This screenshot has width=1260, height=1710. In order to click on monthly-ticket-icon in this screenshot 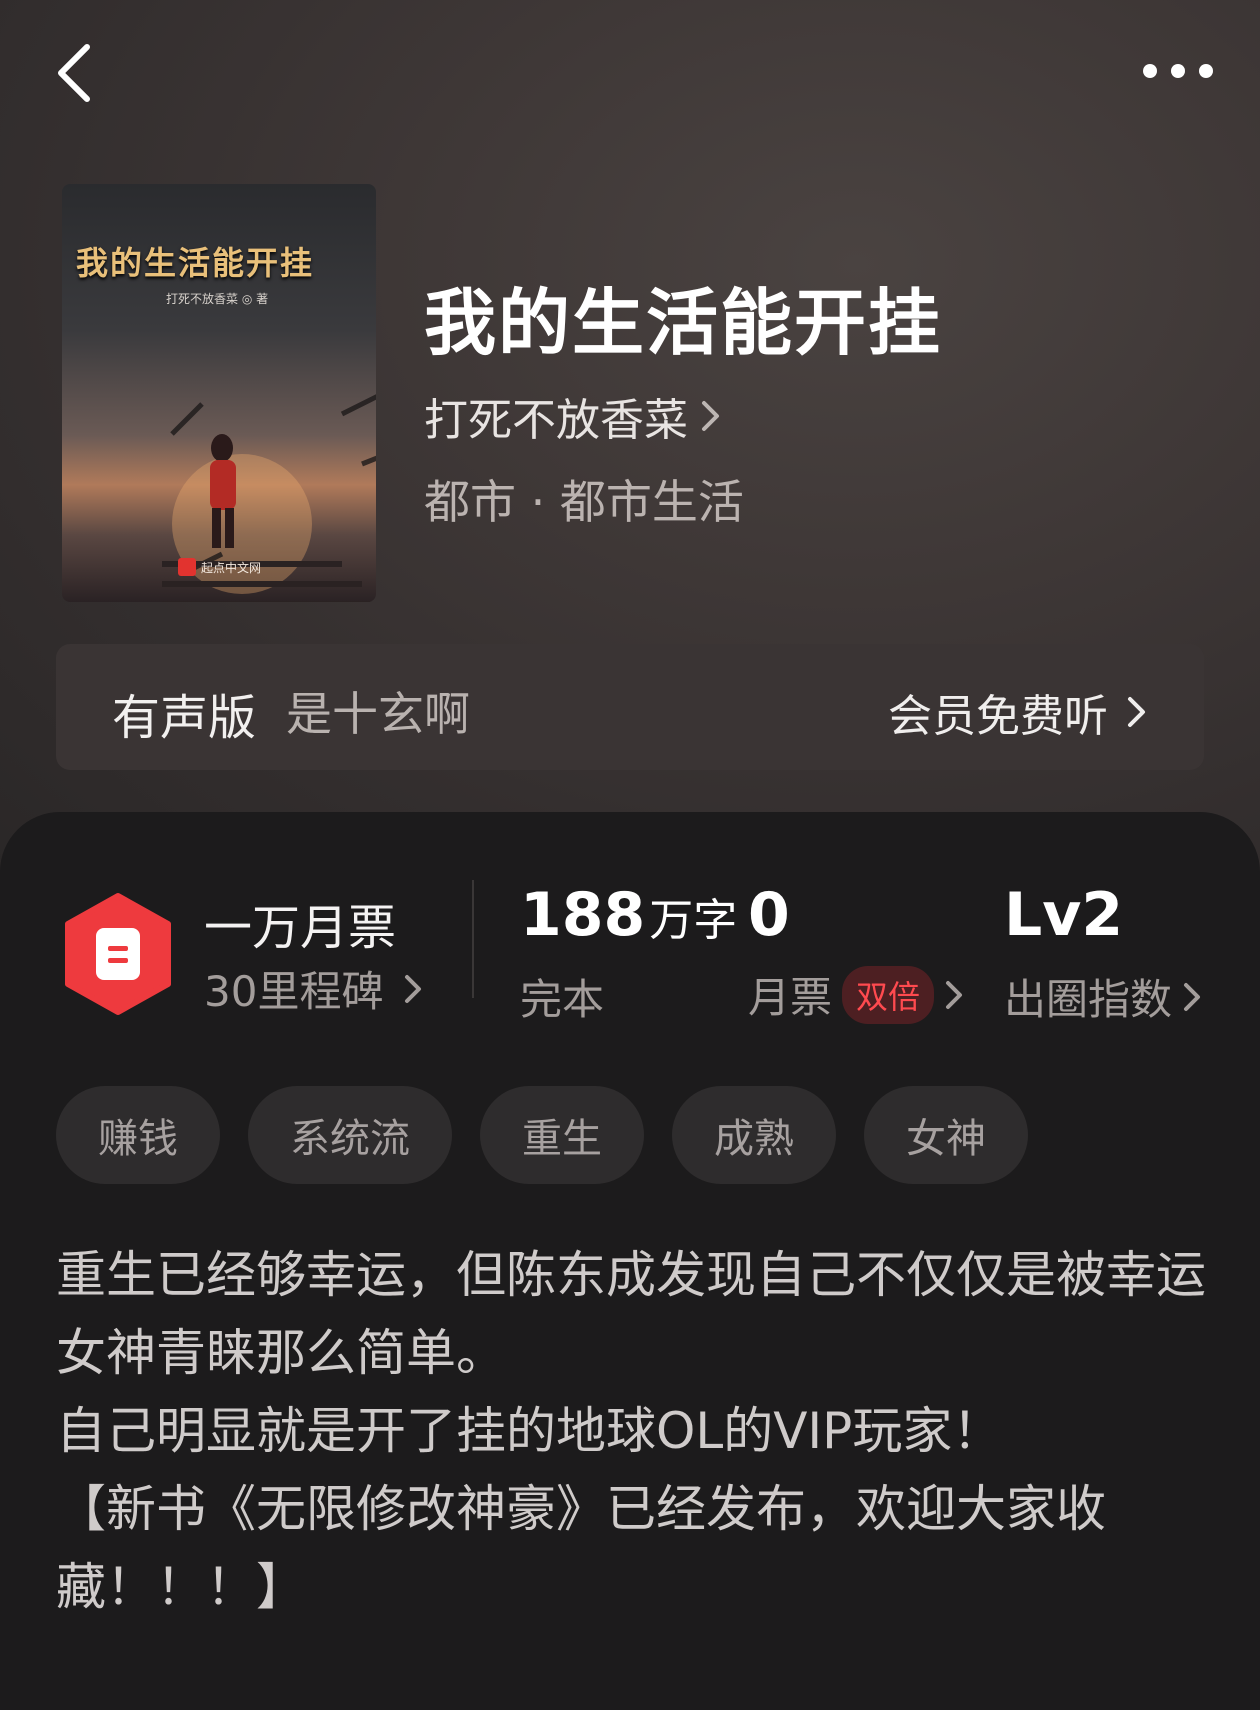, I will do `click(118, 954)`.